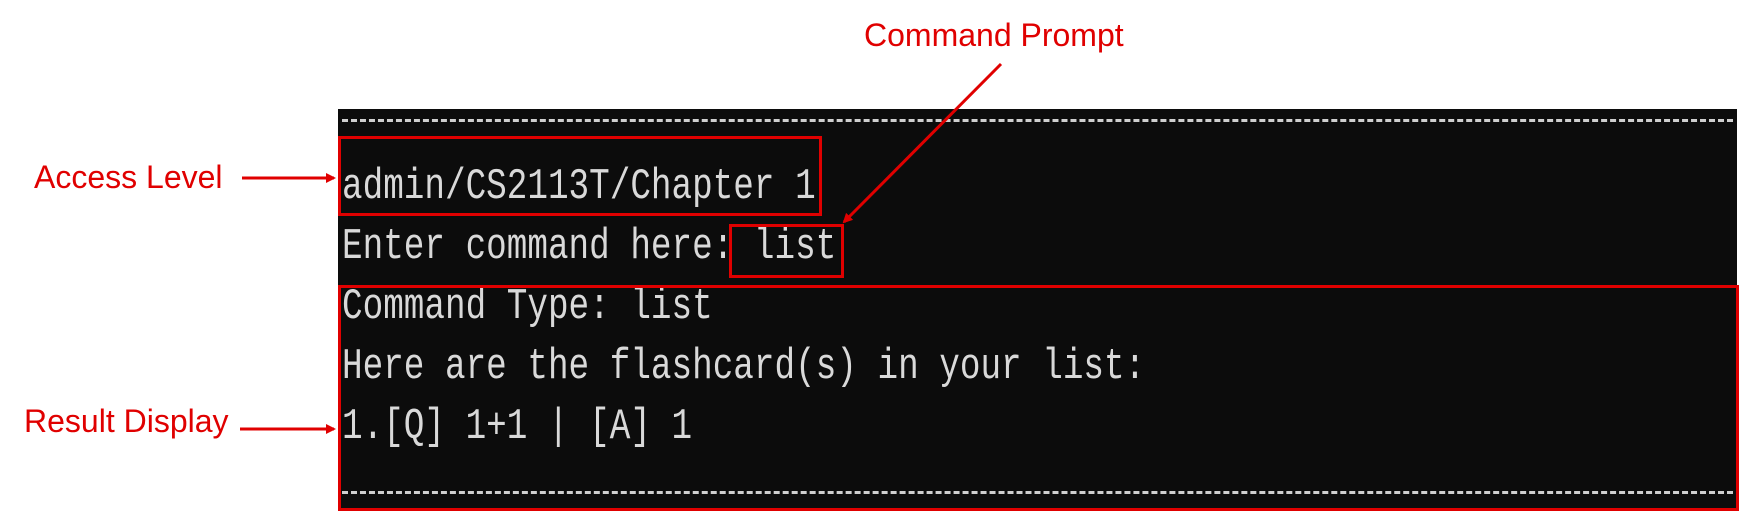  What do you see at coordinates (580, 176) in the screenshot?
I see `access-level-highlight-box` at bounding box center [580, 176].